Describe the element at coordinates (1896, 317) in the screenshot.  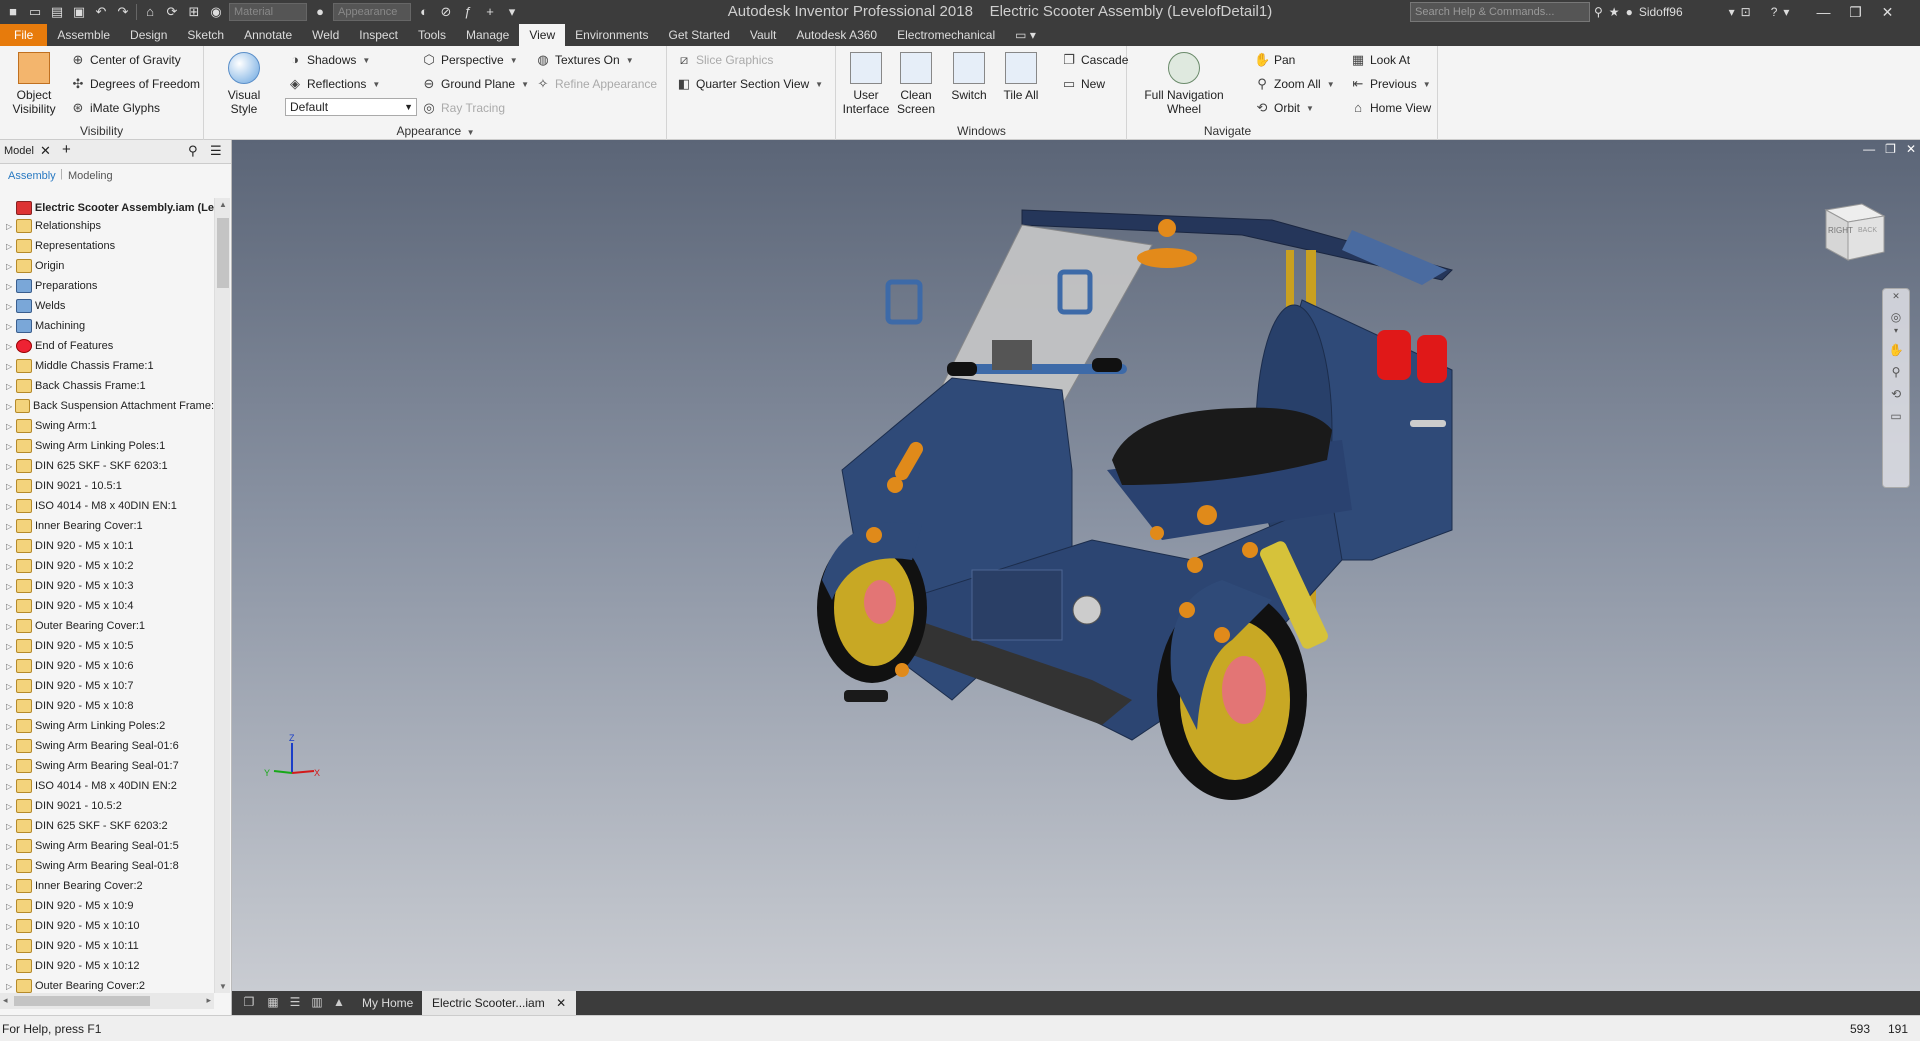
I see `steering-wheel-icon: ◎` at that location.